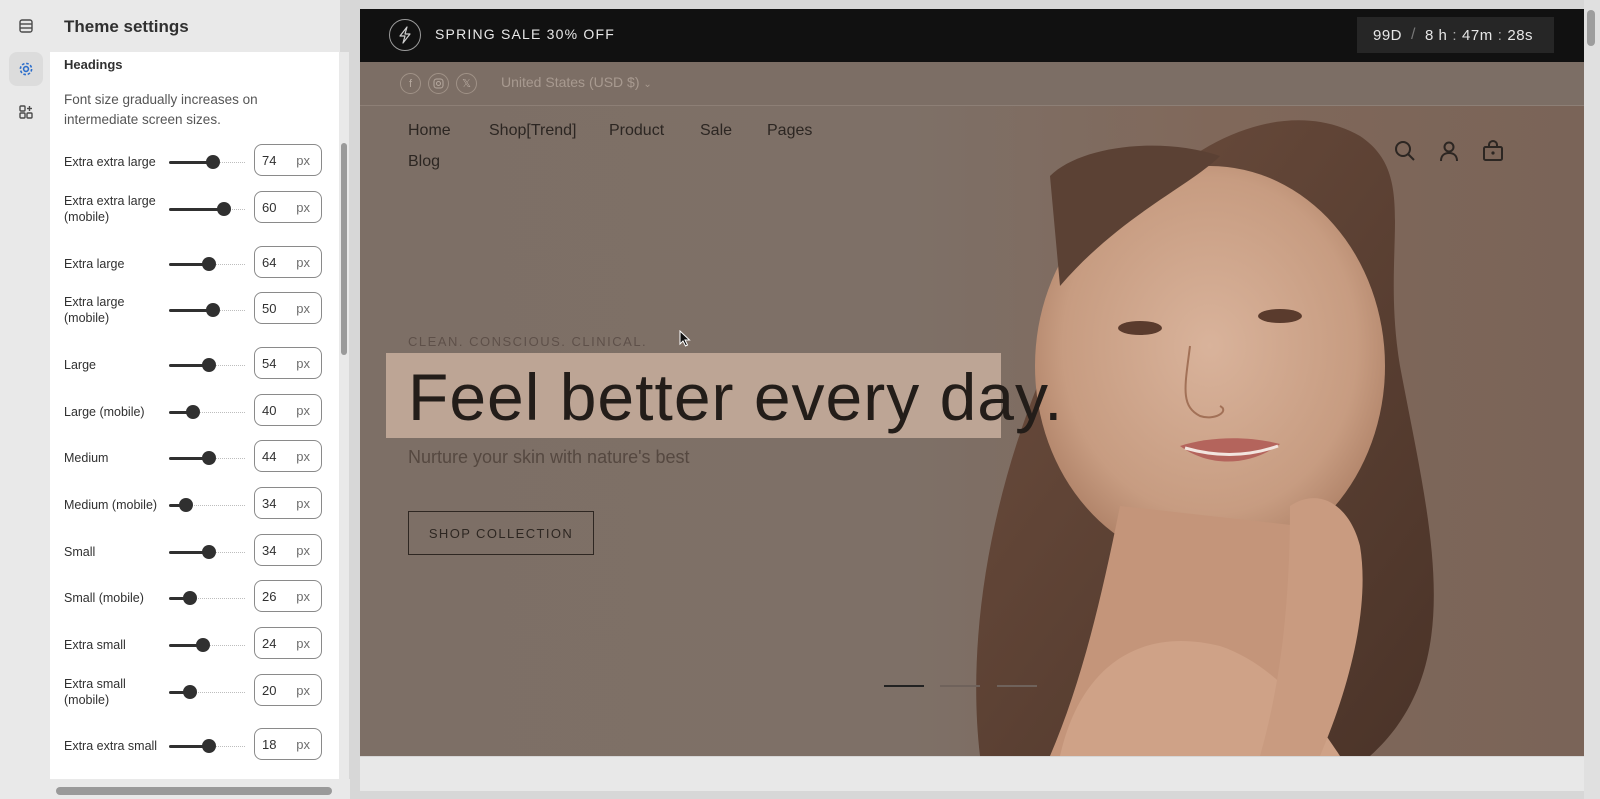  Describe the element at coordinates (126, 26) in the screenshot. I see `panel-title: Theme settings` at that location.